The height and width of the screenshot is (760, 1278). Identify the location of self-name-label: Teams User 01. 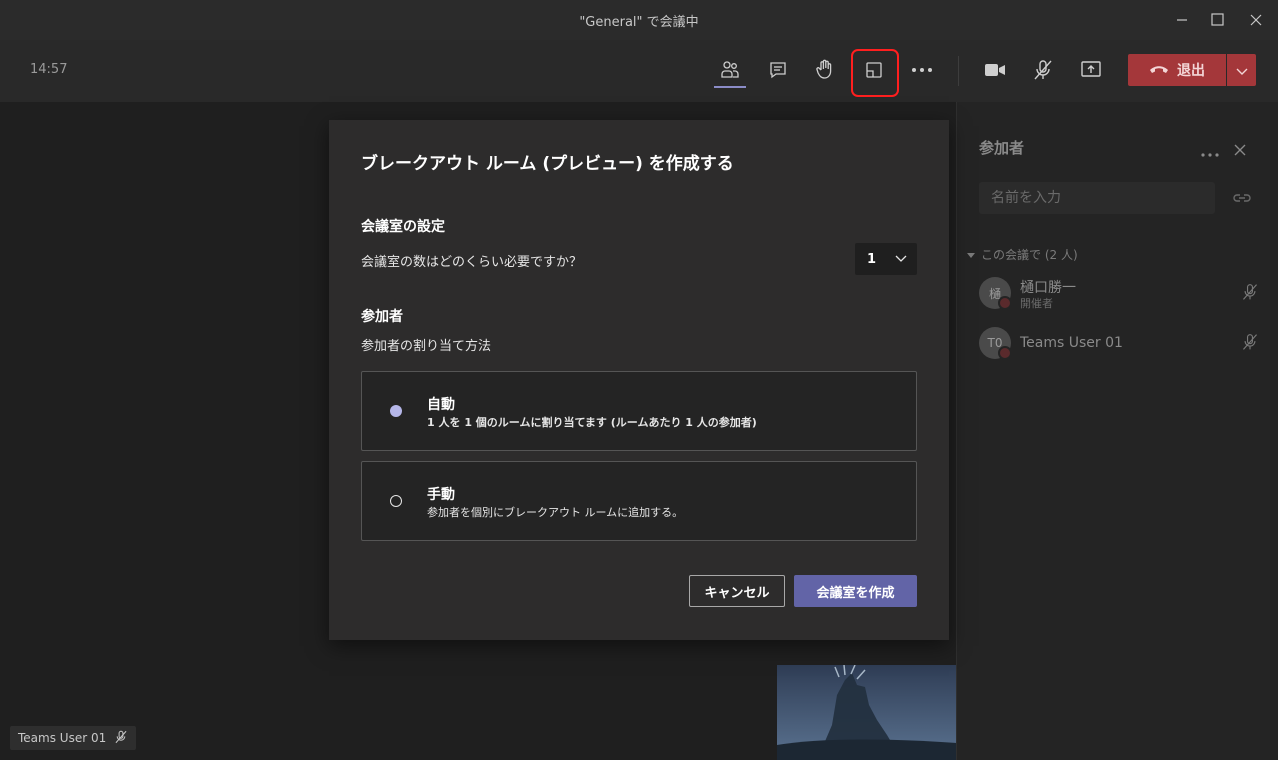
(73, 738).